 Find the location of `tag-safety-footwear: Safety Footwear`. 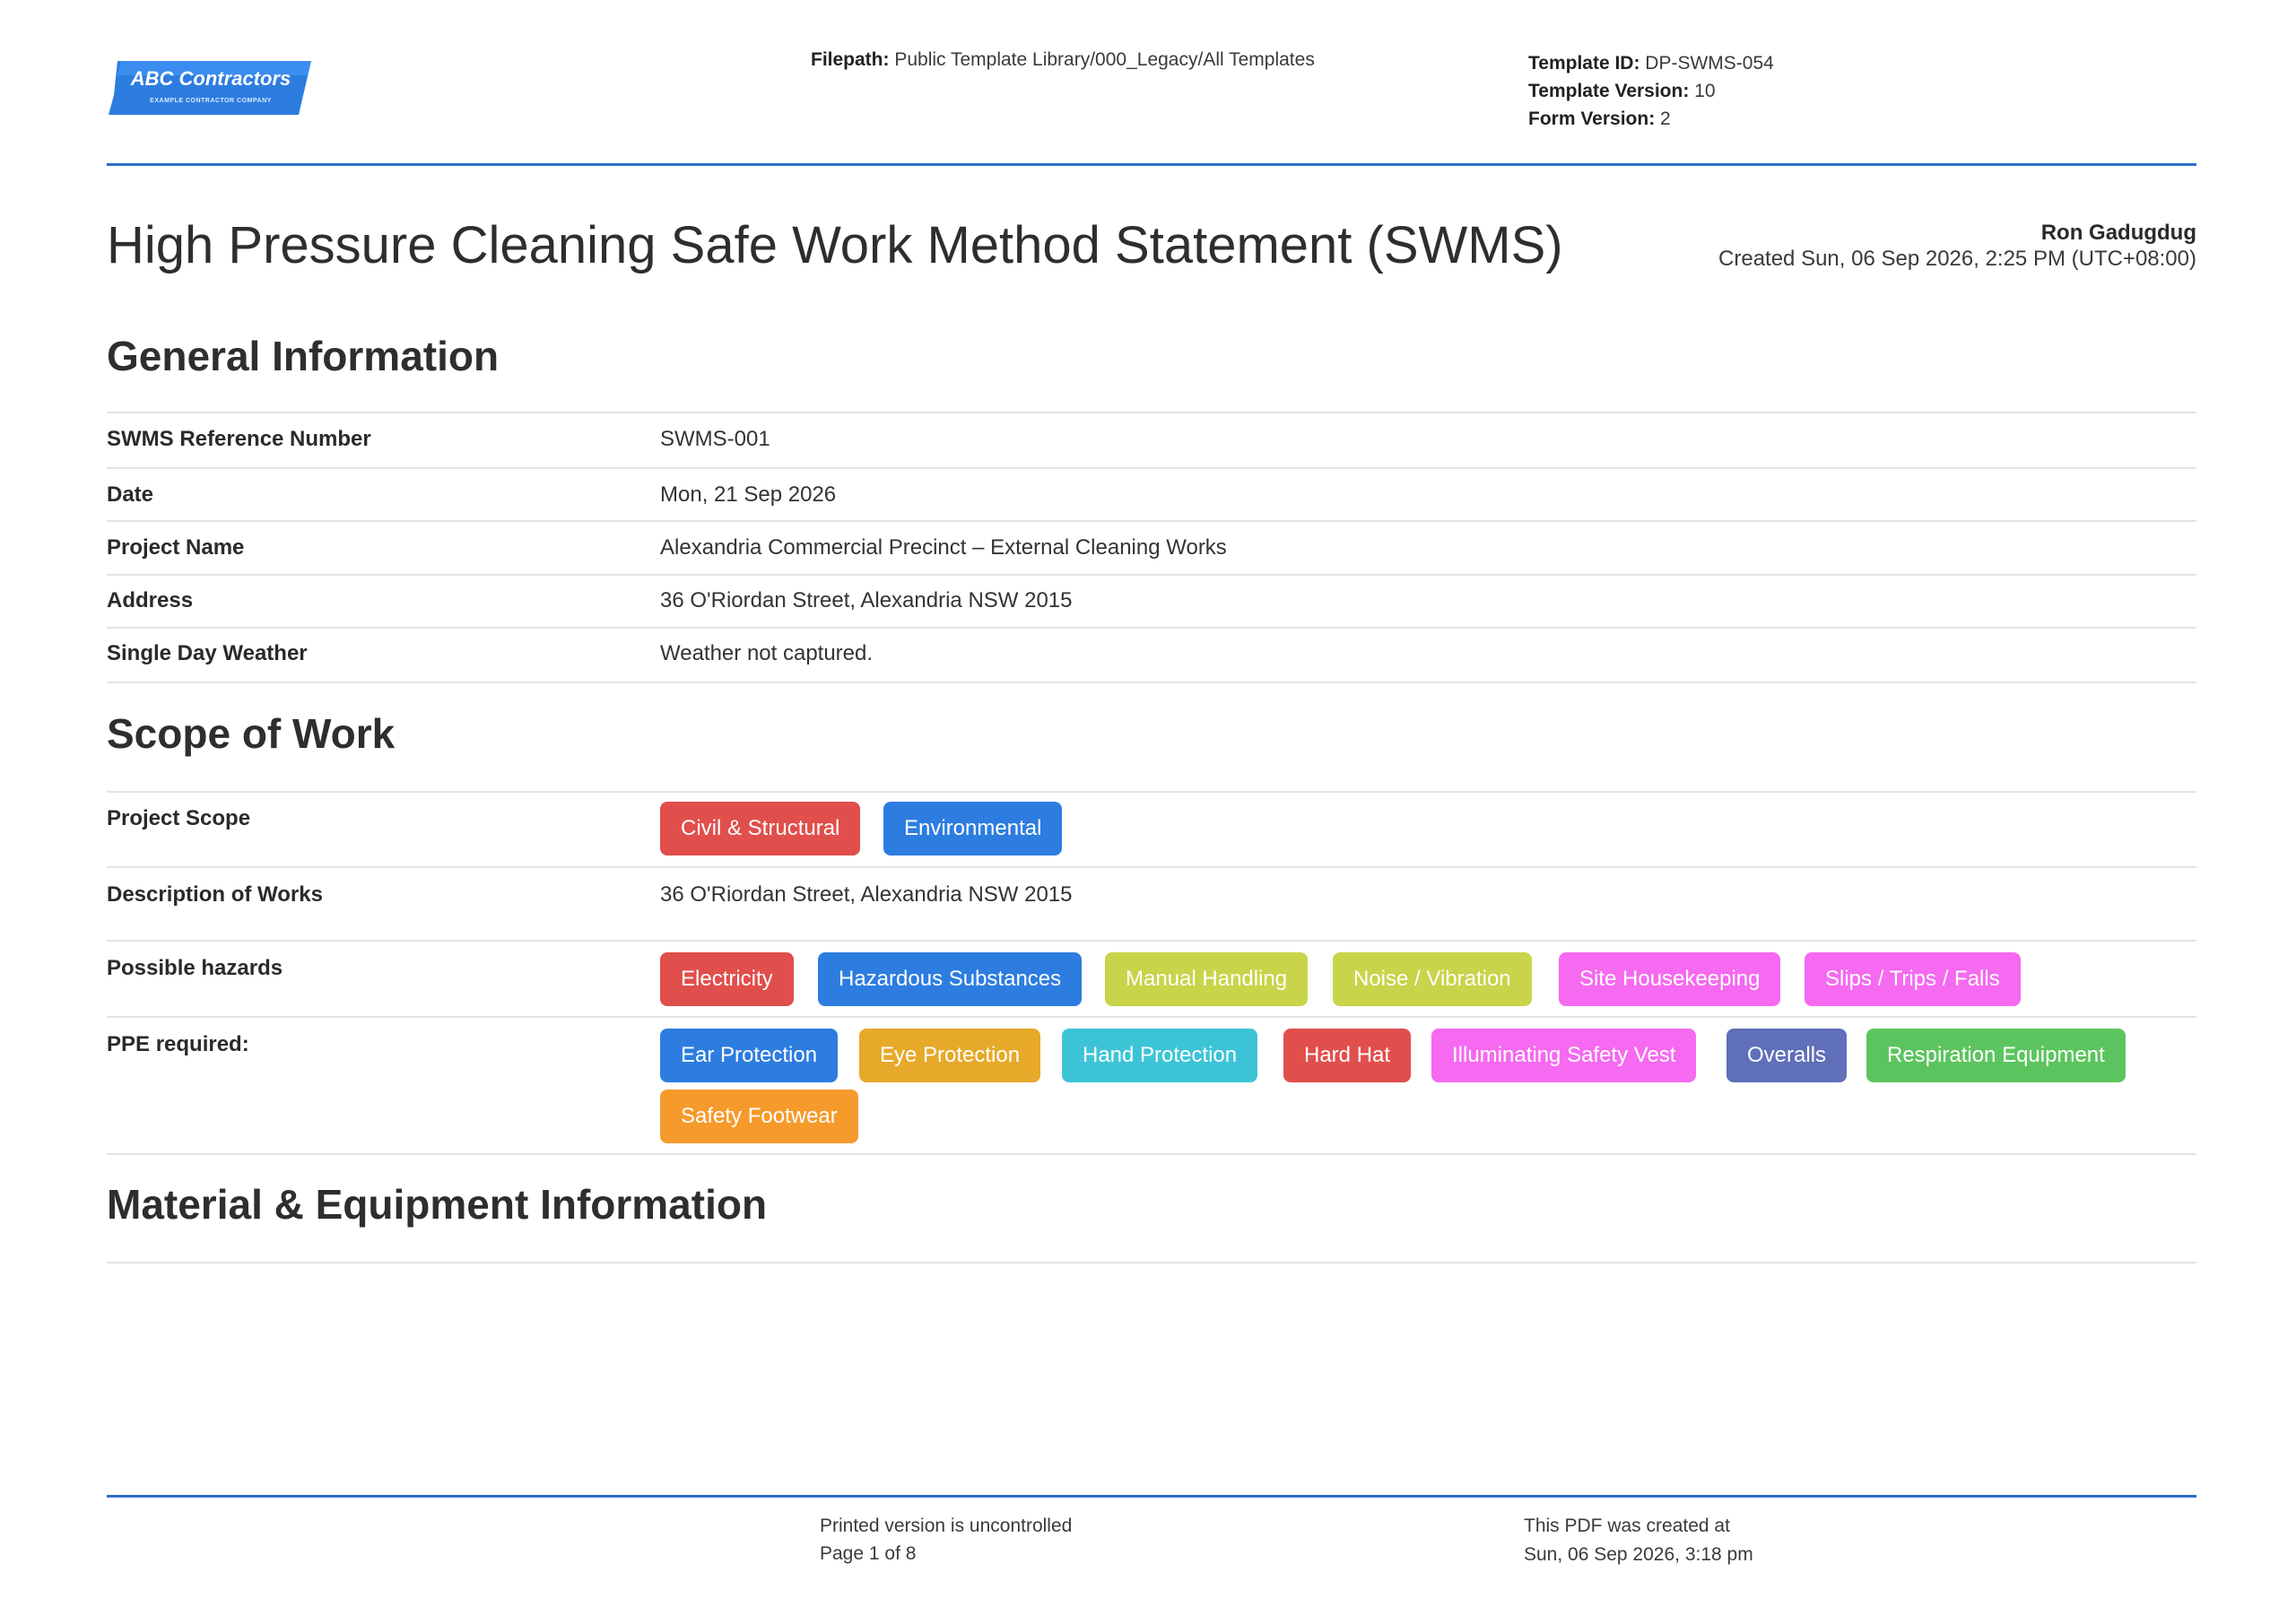

tag-safety-footwear: Safety Footwear is located at coordinates (759, 1116).